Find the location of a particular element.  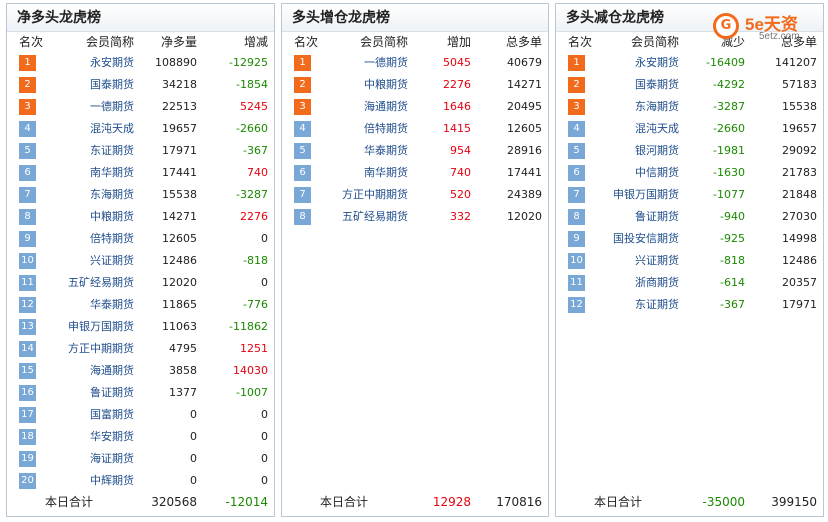

table-row: 8 五矿经易期货 332 12020 is located at coordinates (415, 217).